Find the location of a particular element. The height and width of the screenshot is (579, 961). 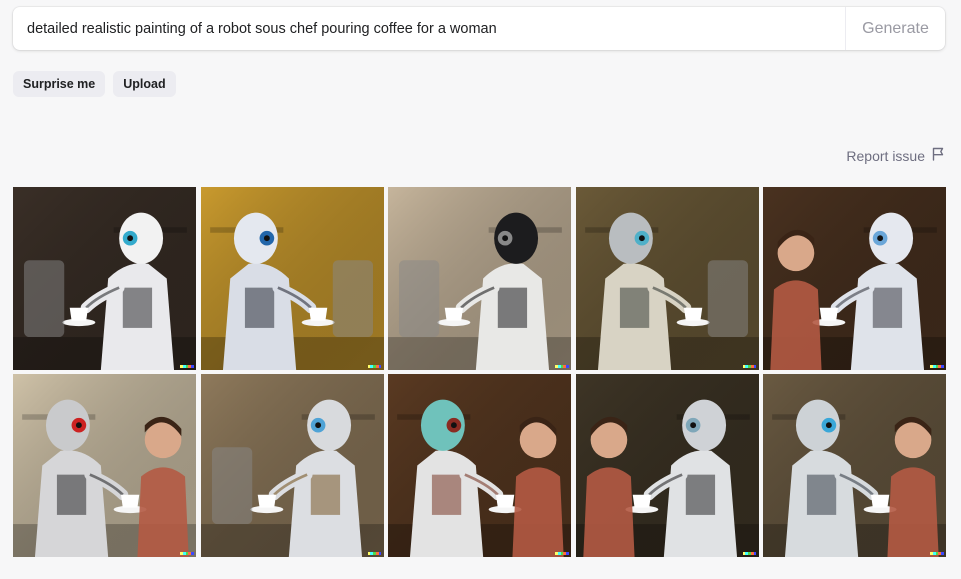

action-row: Surprise me Upload is located at coordinates (94, 84).